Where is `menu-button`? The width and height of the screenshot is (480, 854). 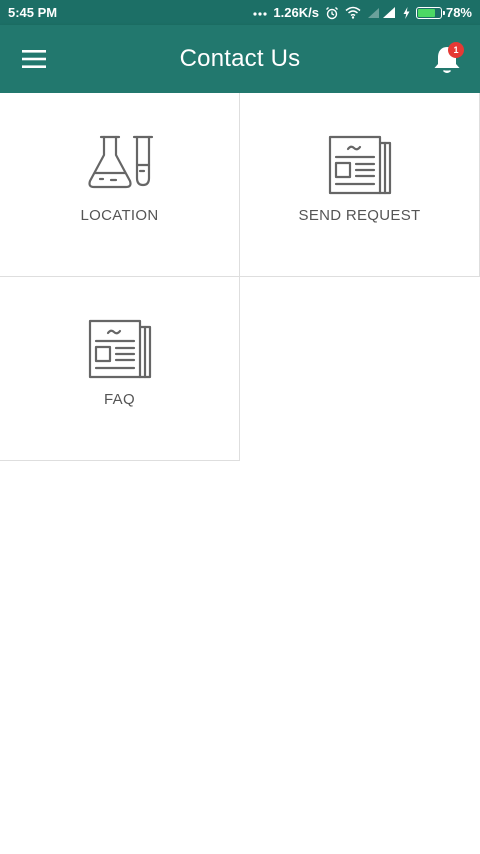
menu-button is located at coordinates (34, 59).